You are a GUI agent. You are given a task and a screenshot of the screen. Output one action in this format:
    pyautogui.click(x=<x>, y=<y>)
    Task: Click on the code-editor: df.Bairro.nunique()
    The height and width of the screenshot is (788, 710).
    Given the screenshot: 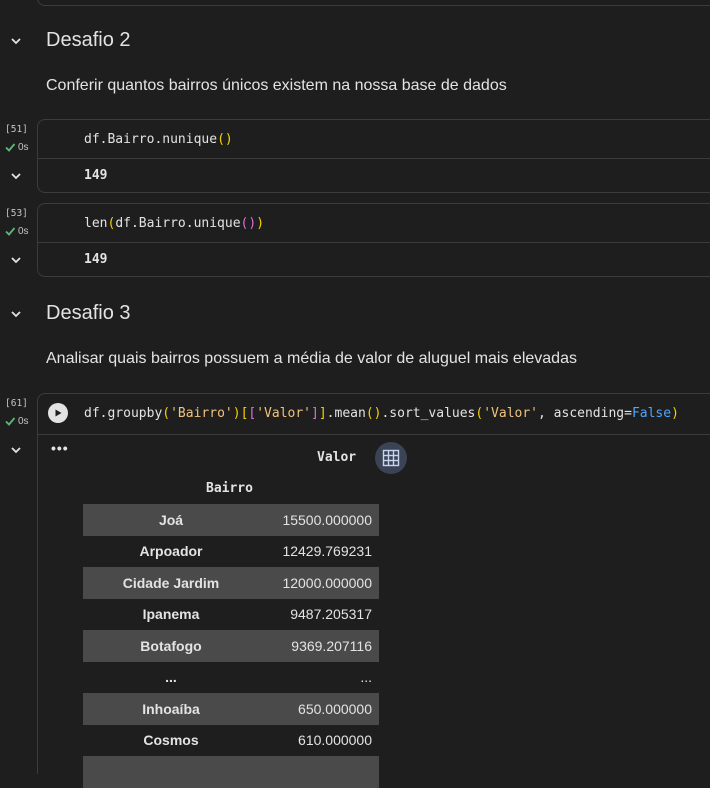 What is the action you would take?
    pyautogui.click(x=158, y=139)
    